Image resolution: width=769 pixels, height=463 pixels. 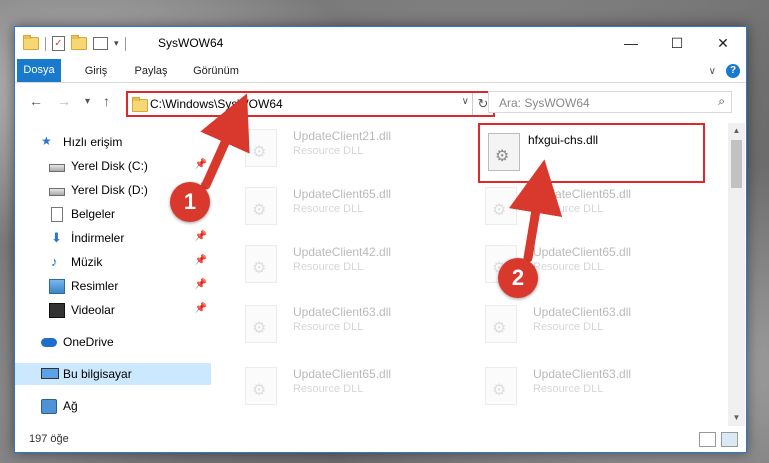 I want to click on new-folder-icon, so click(x=79, y=42).